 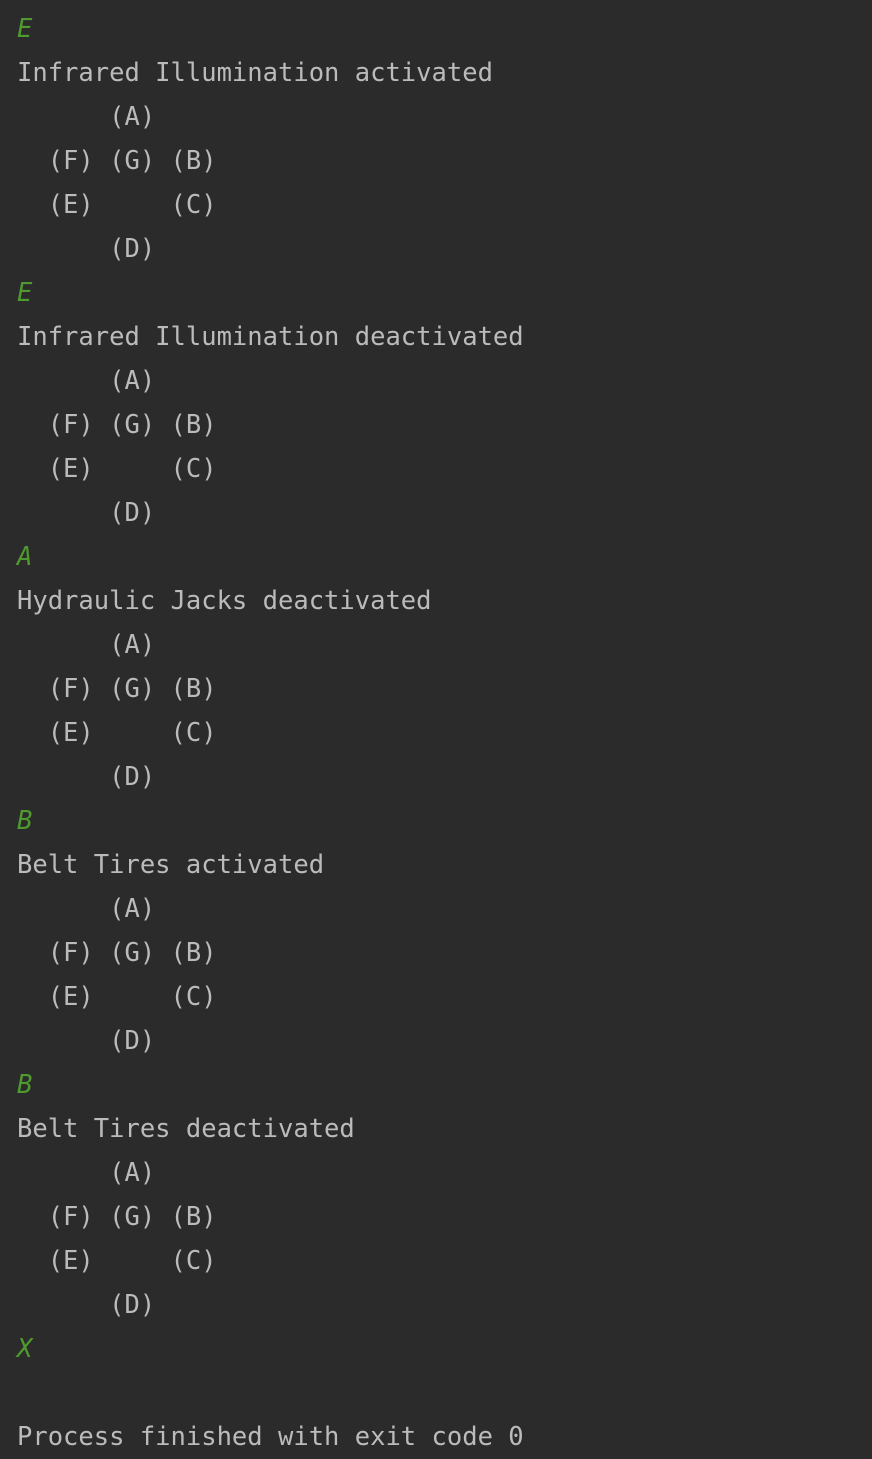 What do you see at coordinates (270, 337) in the screenshot?
I see `status-message: Infrared Illumination deactivated` at bounding box center [270, 337].